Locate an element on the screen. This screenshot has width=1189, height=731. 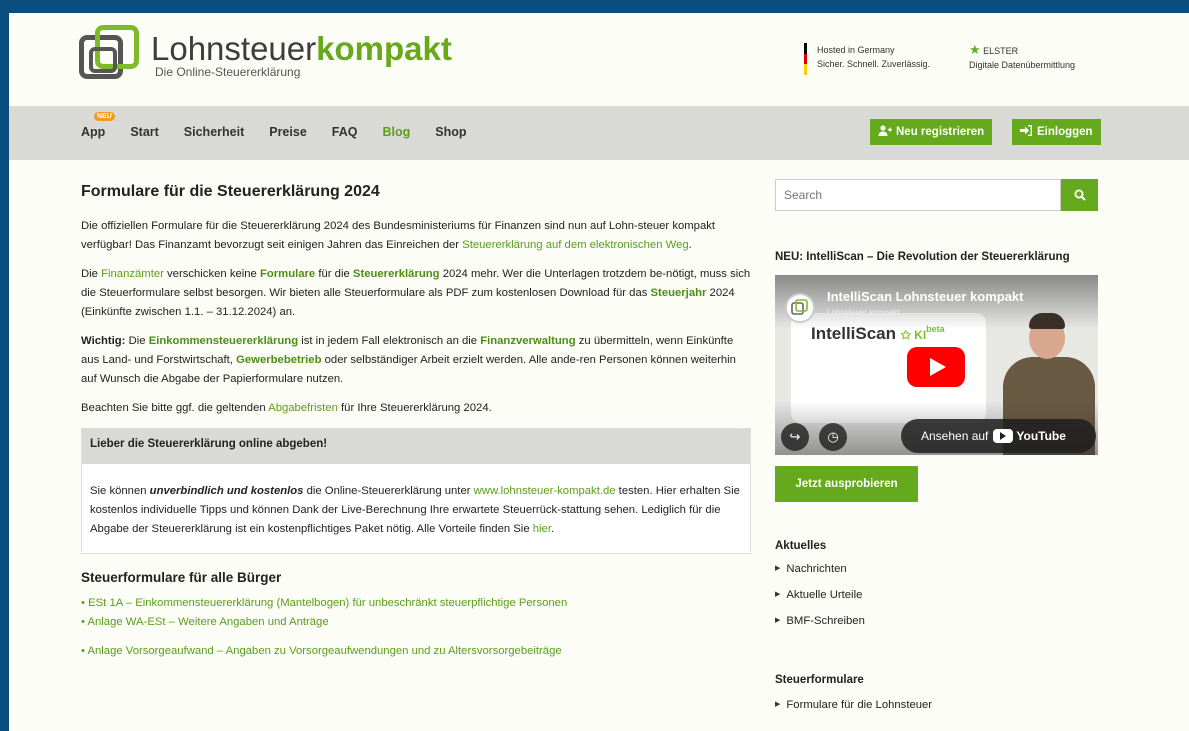
nav-item-start: Start is located at coordinates (144, 132).